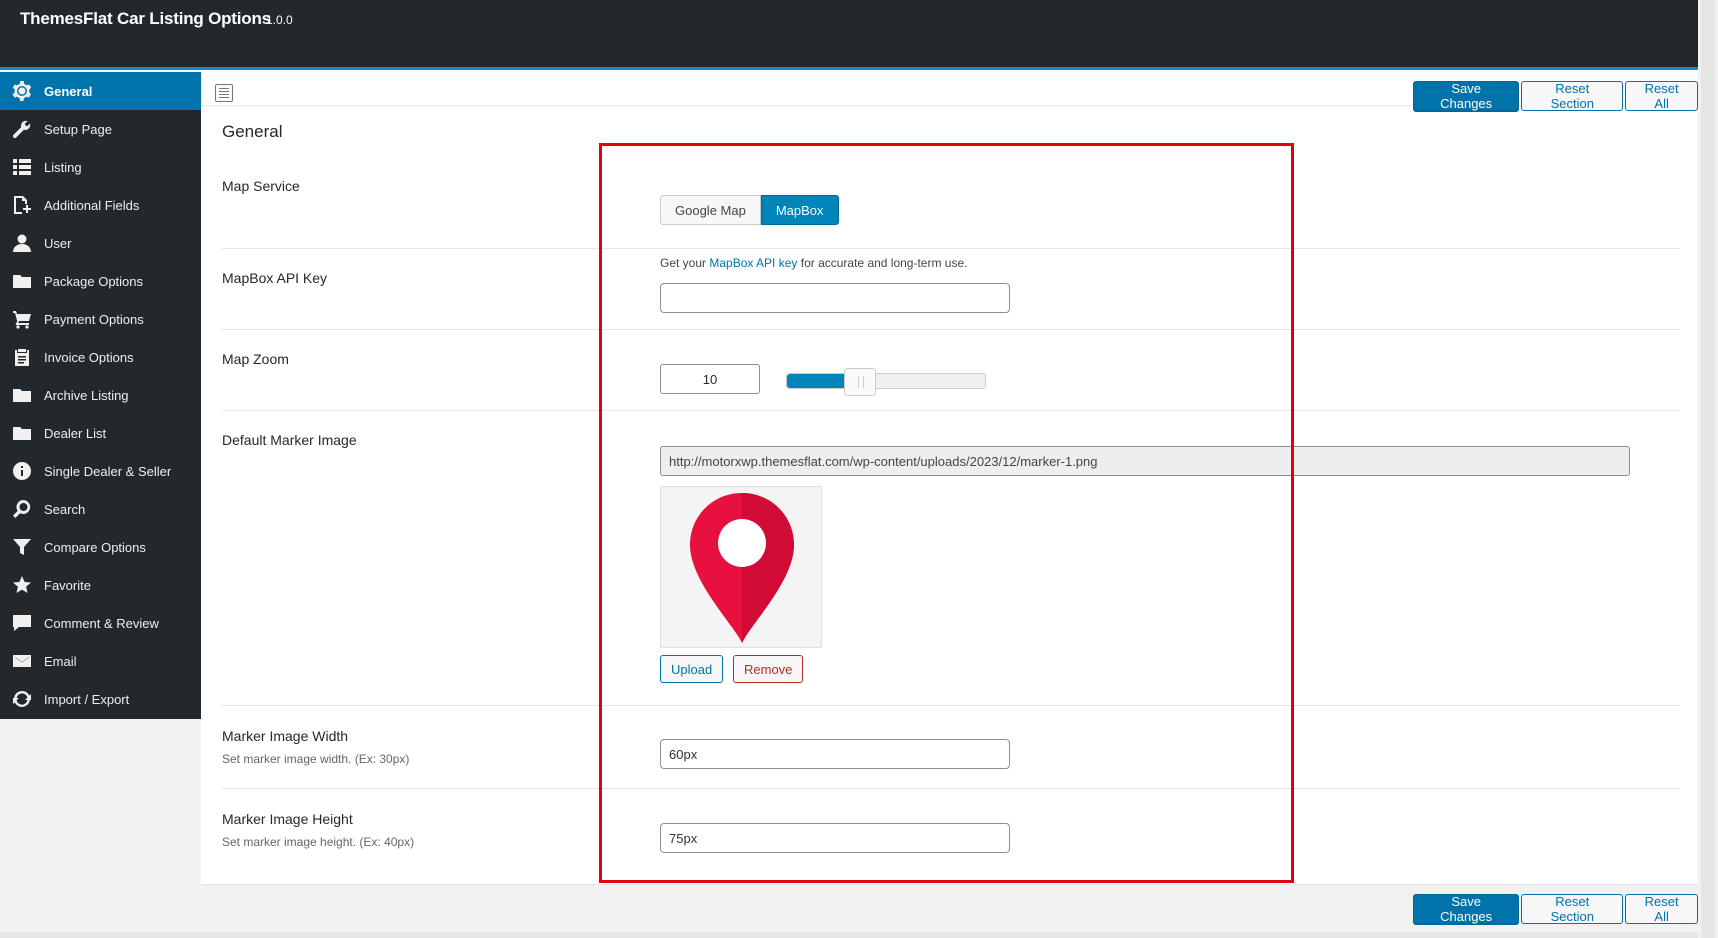 The width and height of the screenshot is (1718, 938). Describe the element at coordinates (68, 91) in the screenshot. I see `sidebar-item-label: General` at that location.